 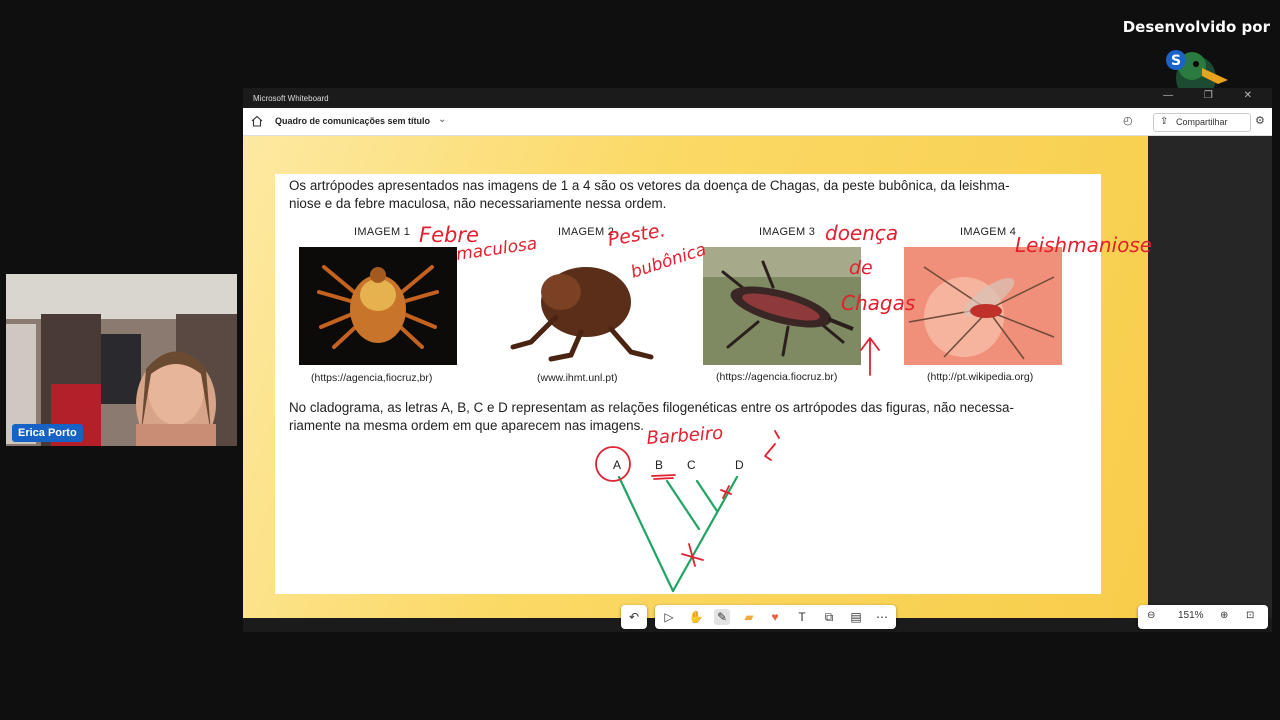 I want to click on shapes-tool-icon: ⧉, so click(x=829, y=617).